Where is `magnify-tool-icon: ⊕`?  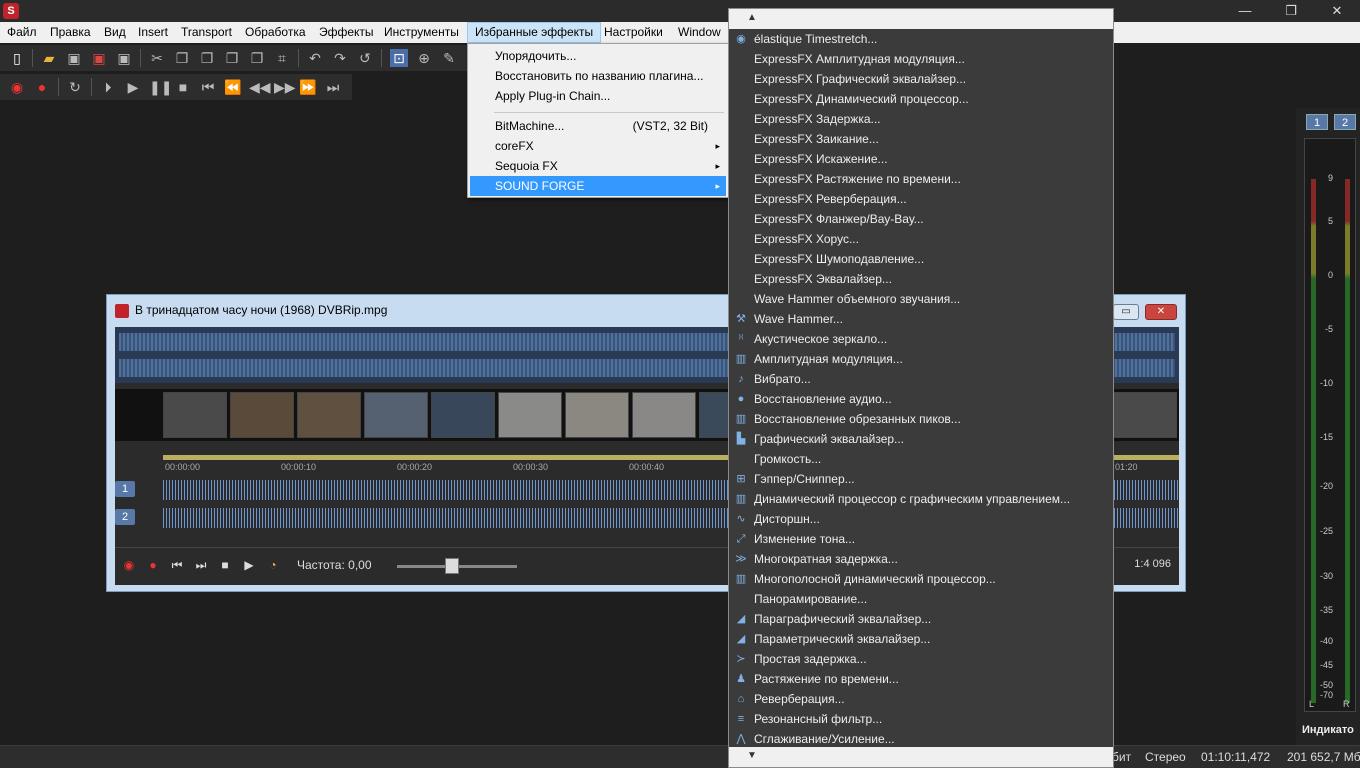
magnify-tool-icon: ⊕ is located at coordinates (424, 58).